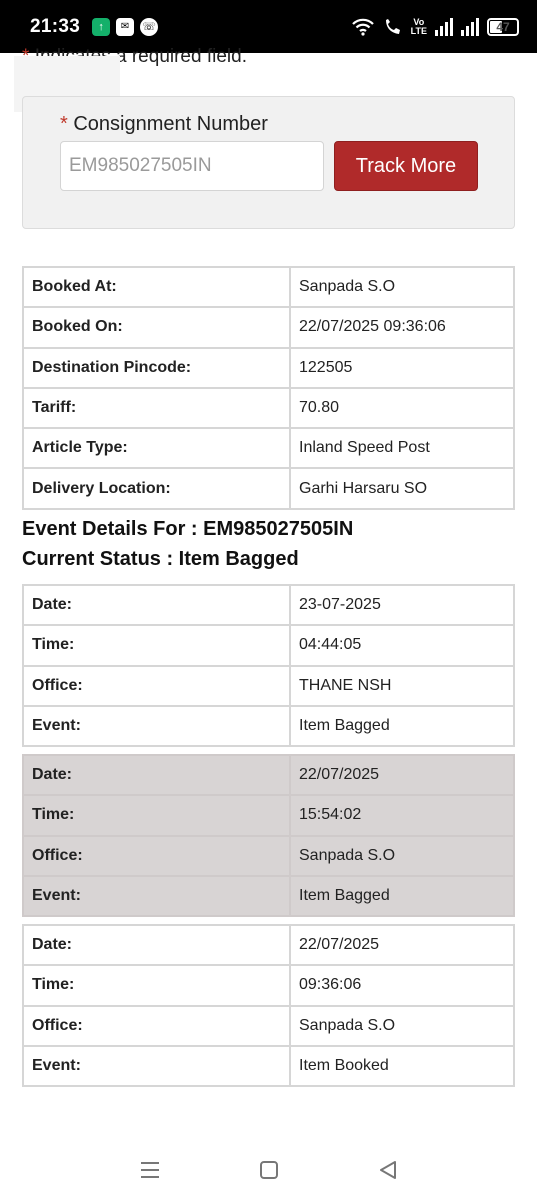 The width and height of the screenshot is (537, 1200). Describe the element at coordinates (156, 367) in the screenshot. I see `row-label: Destination Pincode:` at that location.